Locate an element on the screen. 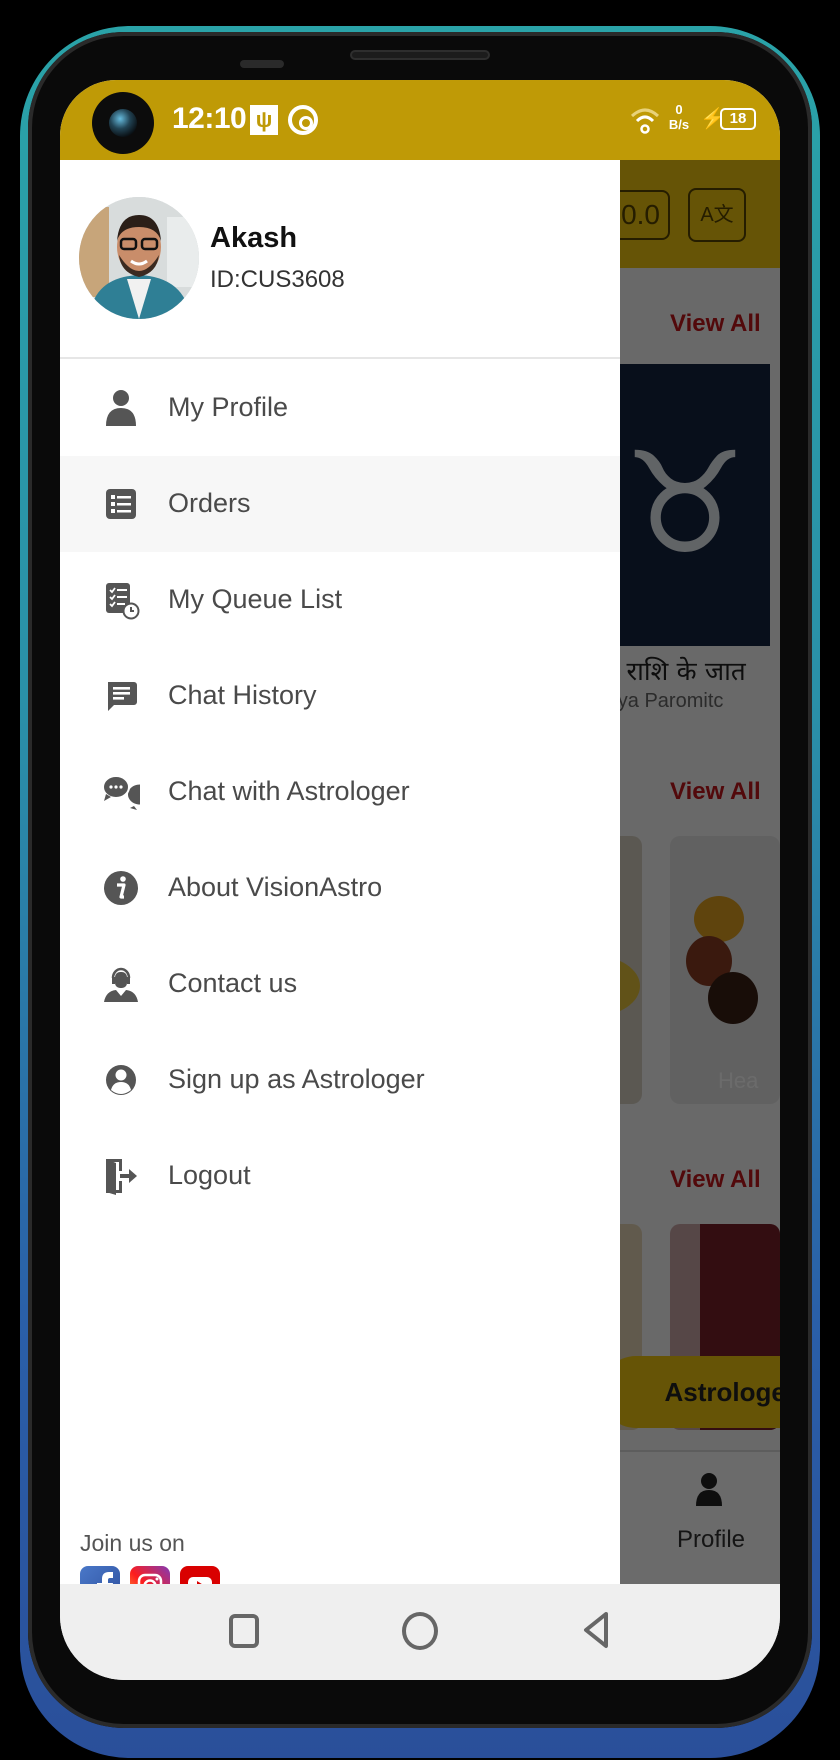  chat-bubbles-icon is located at coordinates (121, 792).